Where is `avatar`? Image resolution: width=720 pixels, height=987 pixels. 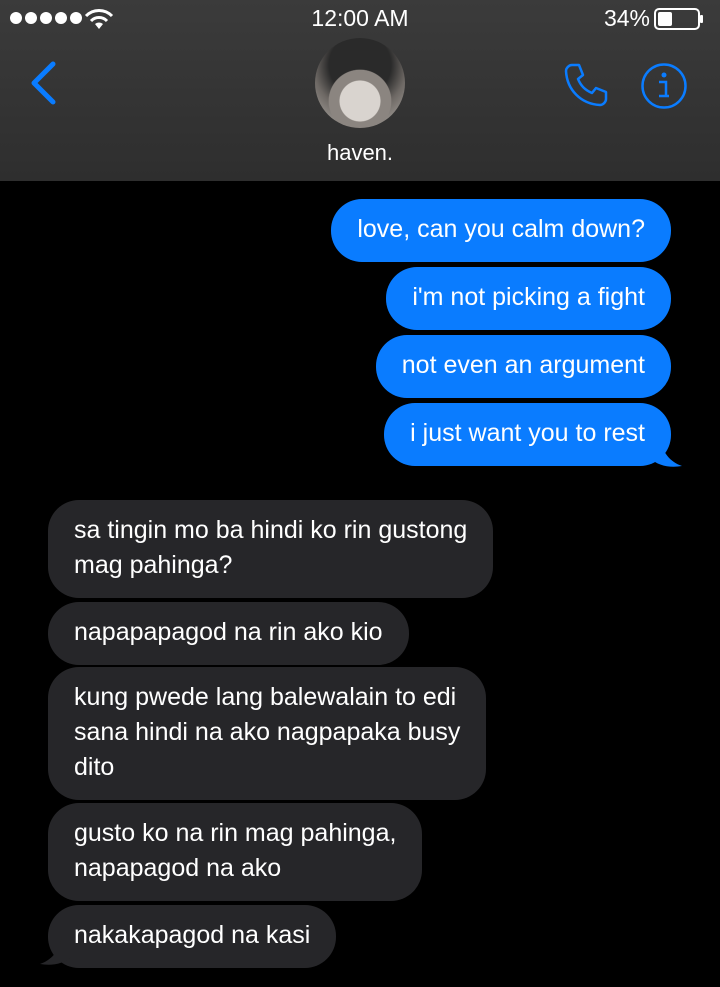 avatar is located at coordinates (360, 83).